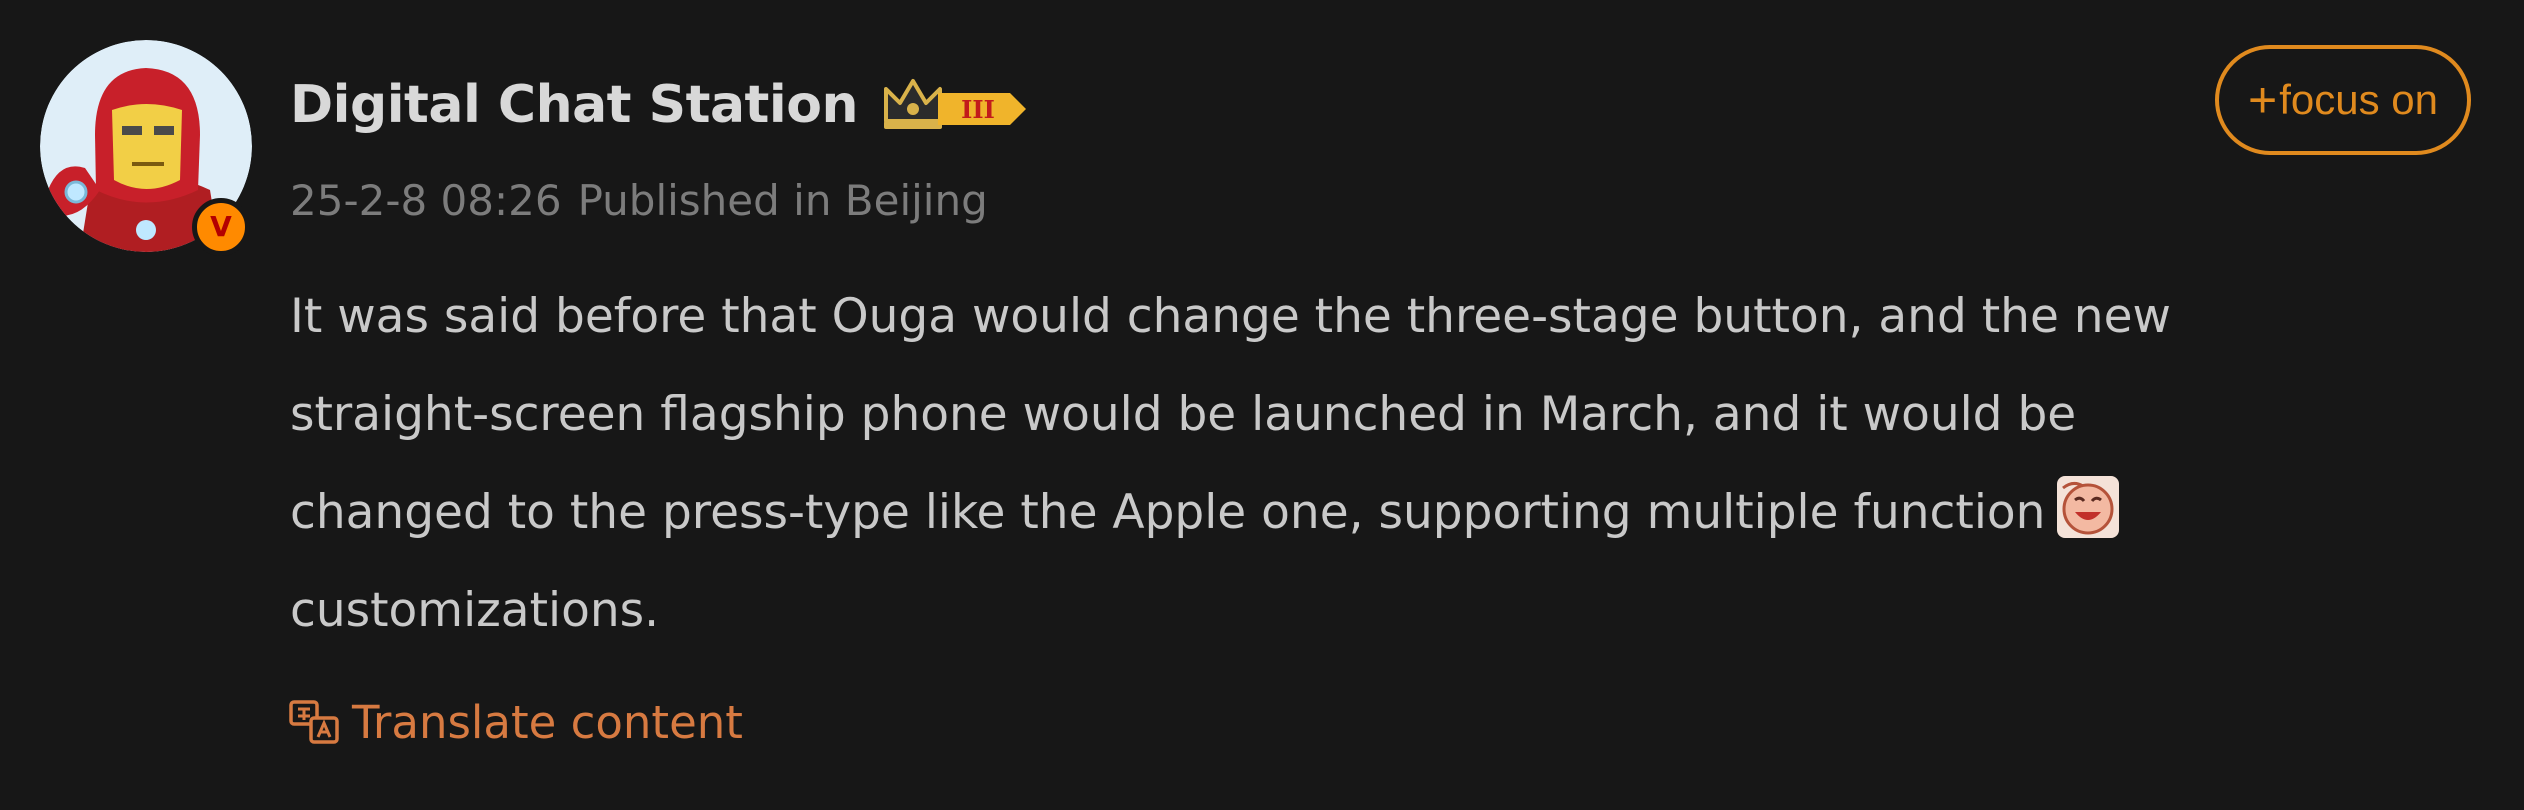 The image size is (2524, 810). What do you see at coordinates (574, 105) in the screenshot?
I see `author-name: Digital Chat Station` at bounding box center [574, 105].